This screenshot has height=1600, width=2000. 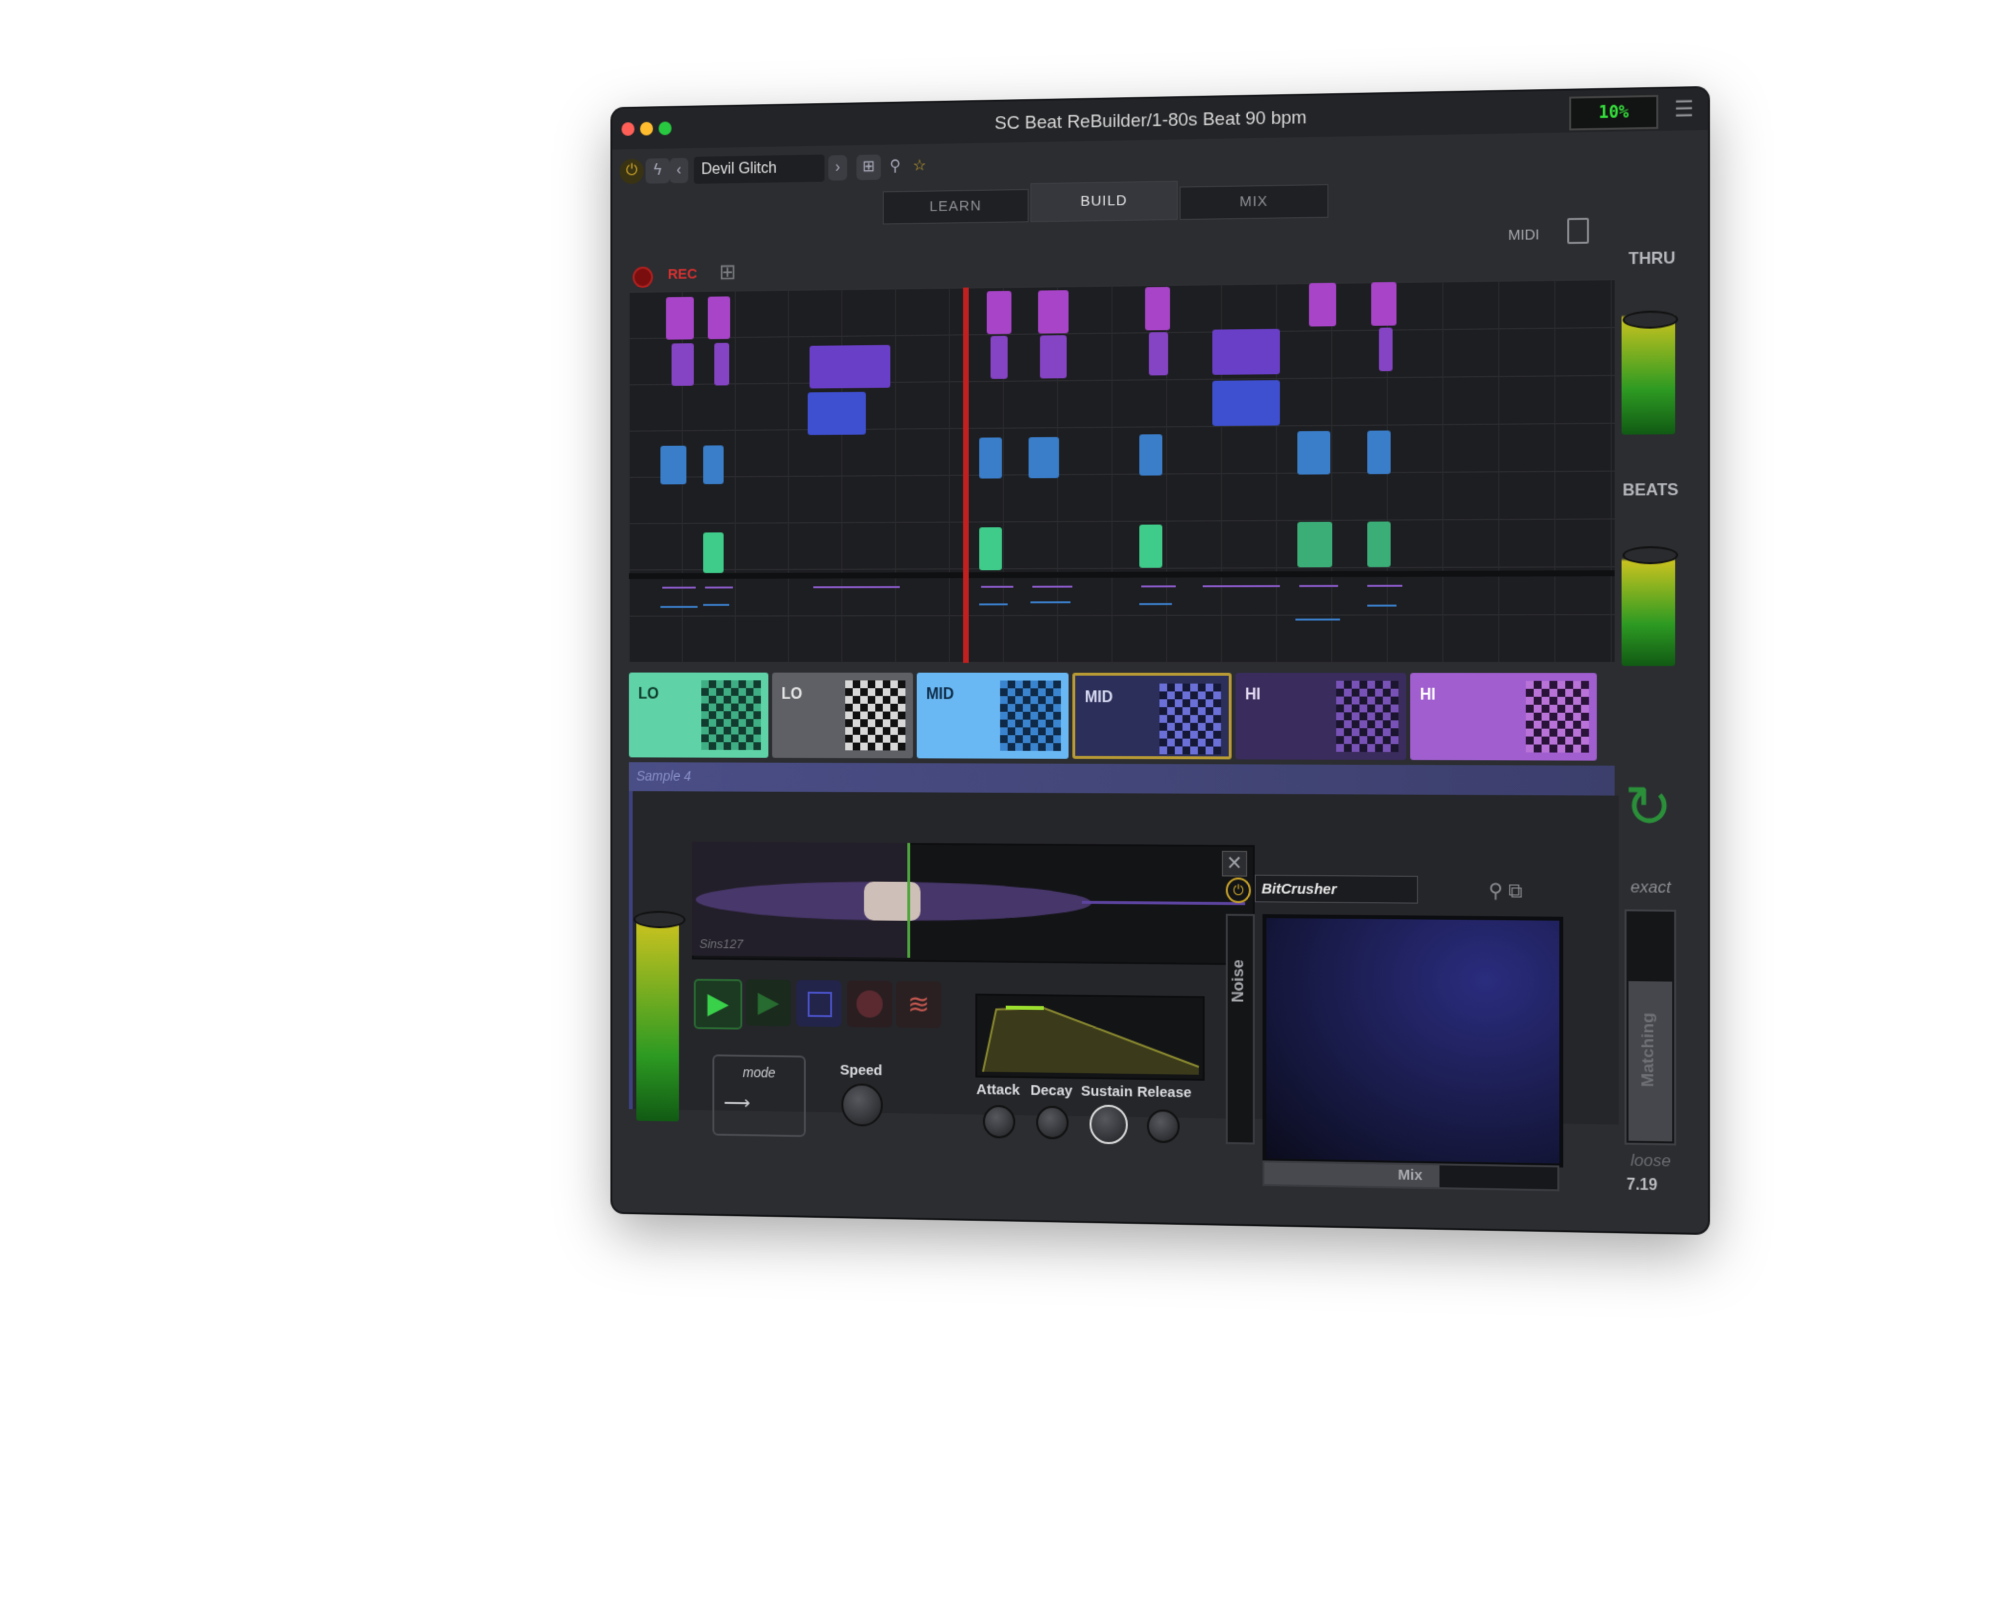 What do you see at coordinates (838, 168) in the screenshot?
I see `chevron-right-icon: ›` at bounding box center [838, 168].